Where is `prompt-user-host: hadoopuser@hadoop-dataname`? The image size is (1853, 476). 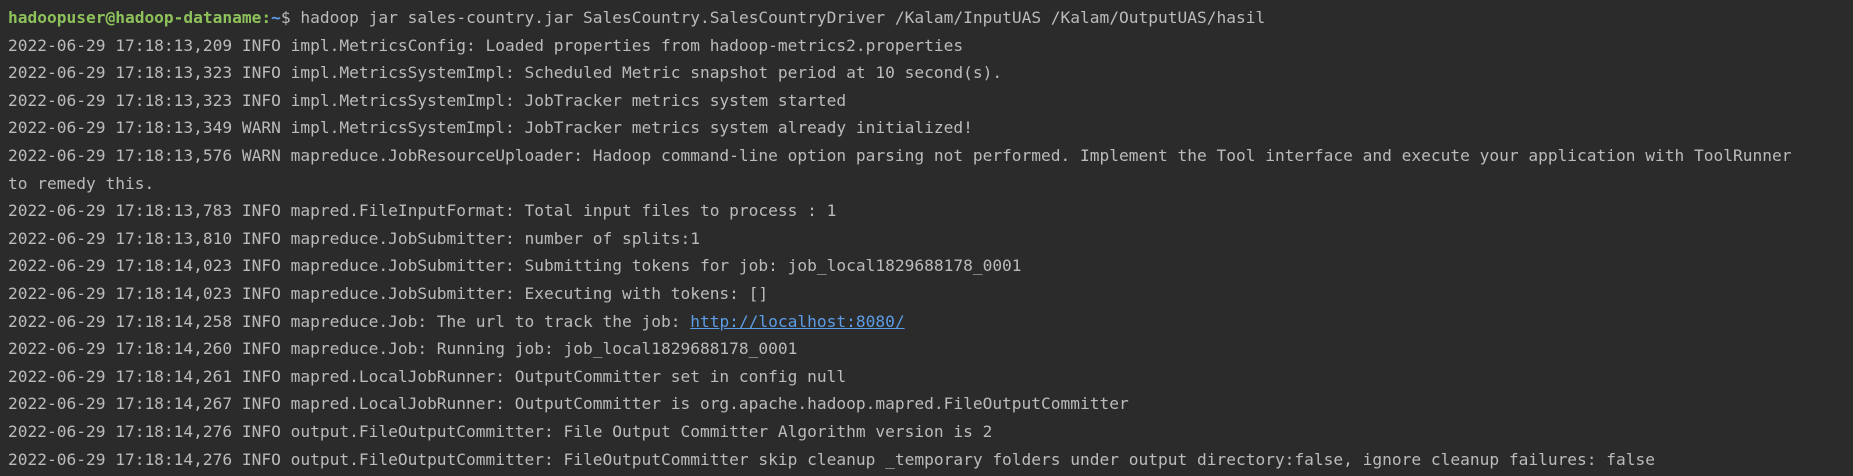 prompt-user-host: hadoopuser@hadoop-dataname is located at coordinates (135, 17).